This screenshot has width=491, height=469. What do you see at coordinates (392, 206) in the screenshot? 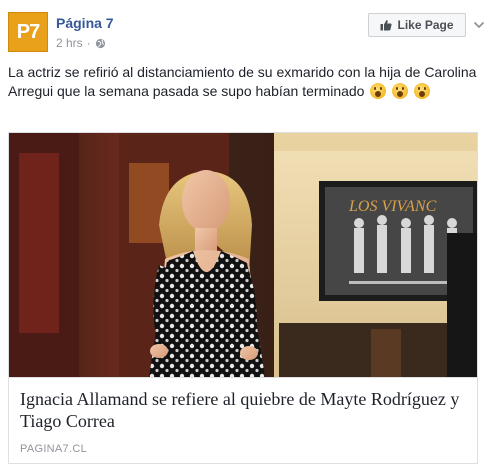
I see `poster-title: LOS VIVANC` at bounding box center [392, 206].